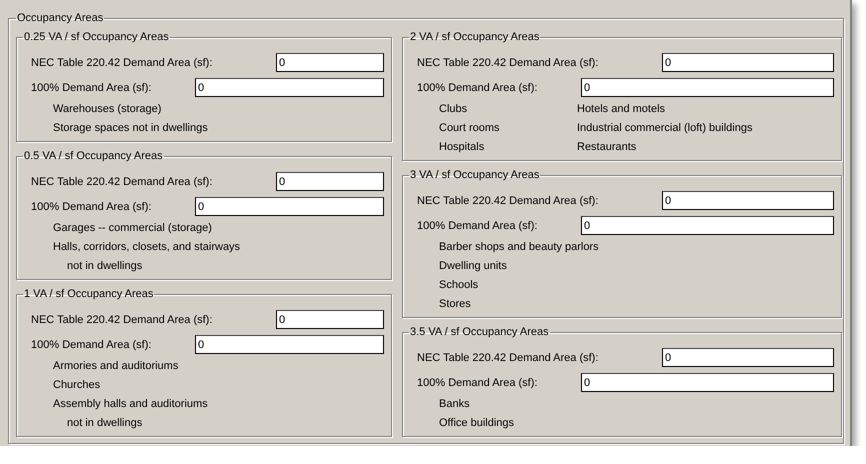 This screenshot has width=866, height=464. What do you see at coordinates (454, 404) in the screenshot?
I see `occupancy-type: Banks` at bounding box center [454, 404].